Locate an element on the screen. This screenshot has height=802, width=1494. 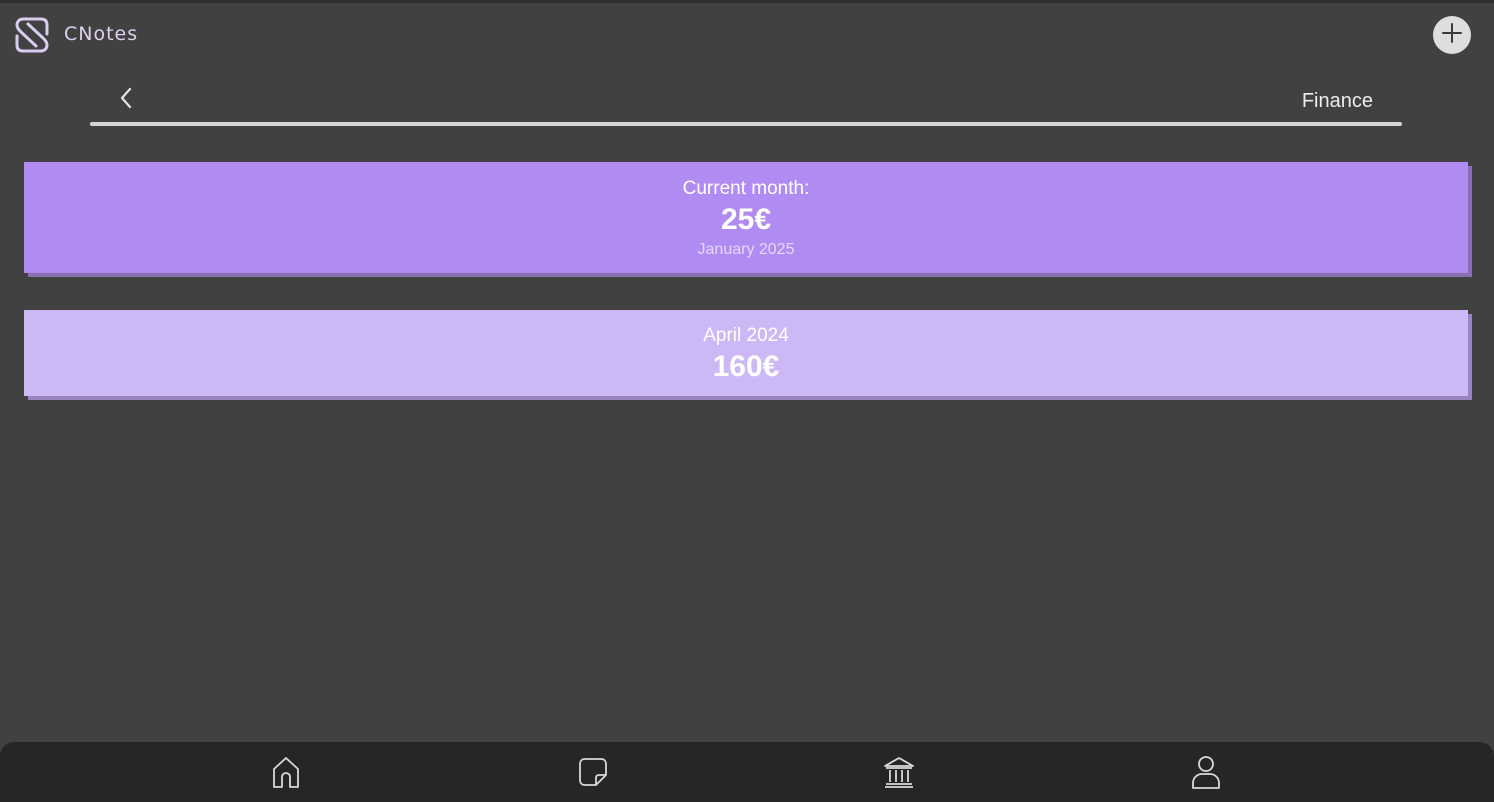
month-card: April 2024 160€ is located at coordinates (746, 353).